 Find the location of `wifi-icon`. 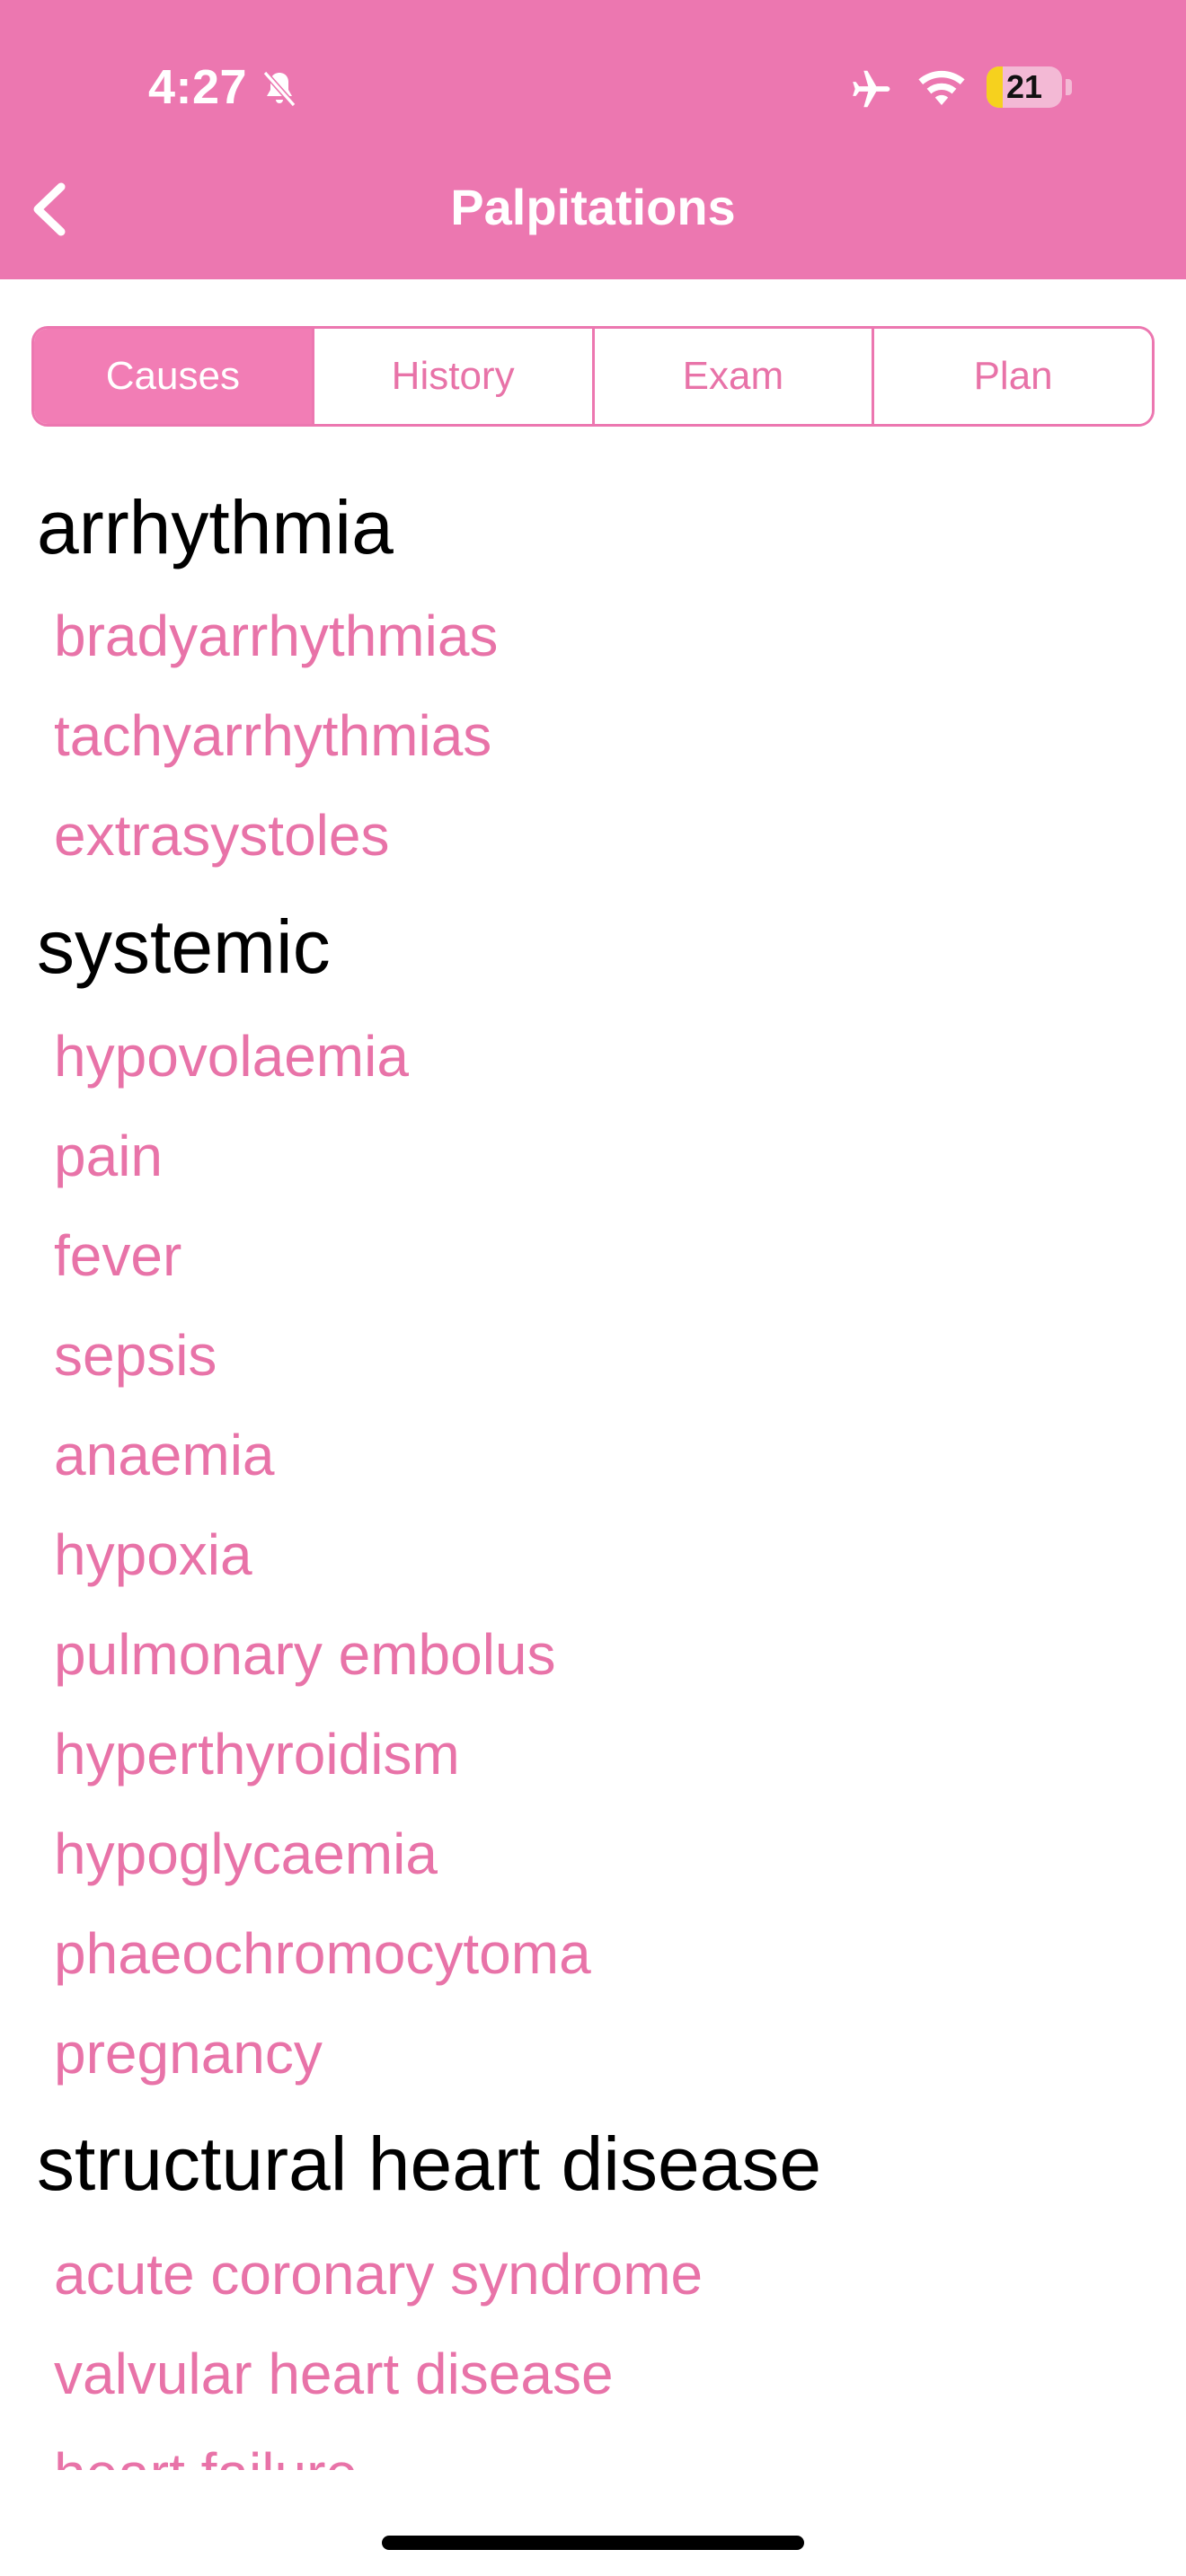

wifi-icon is located at coordinates (942, 87).